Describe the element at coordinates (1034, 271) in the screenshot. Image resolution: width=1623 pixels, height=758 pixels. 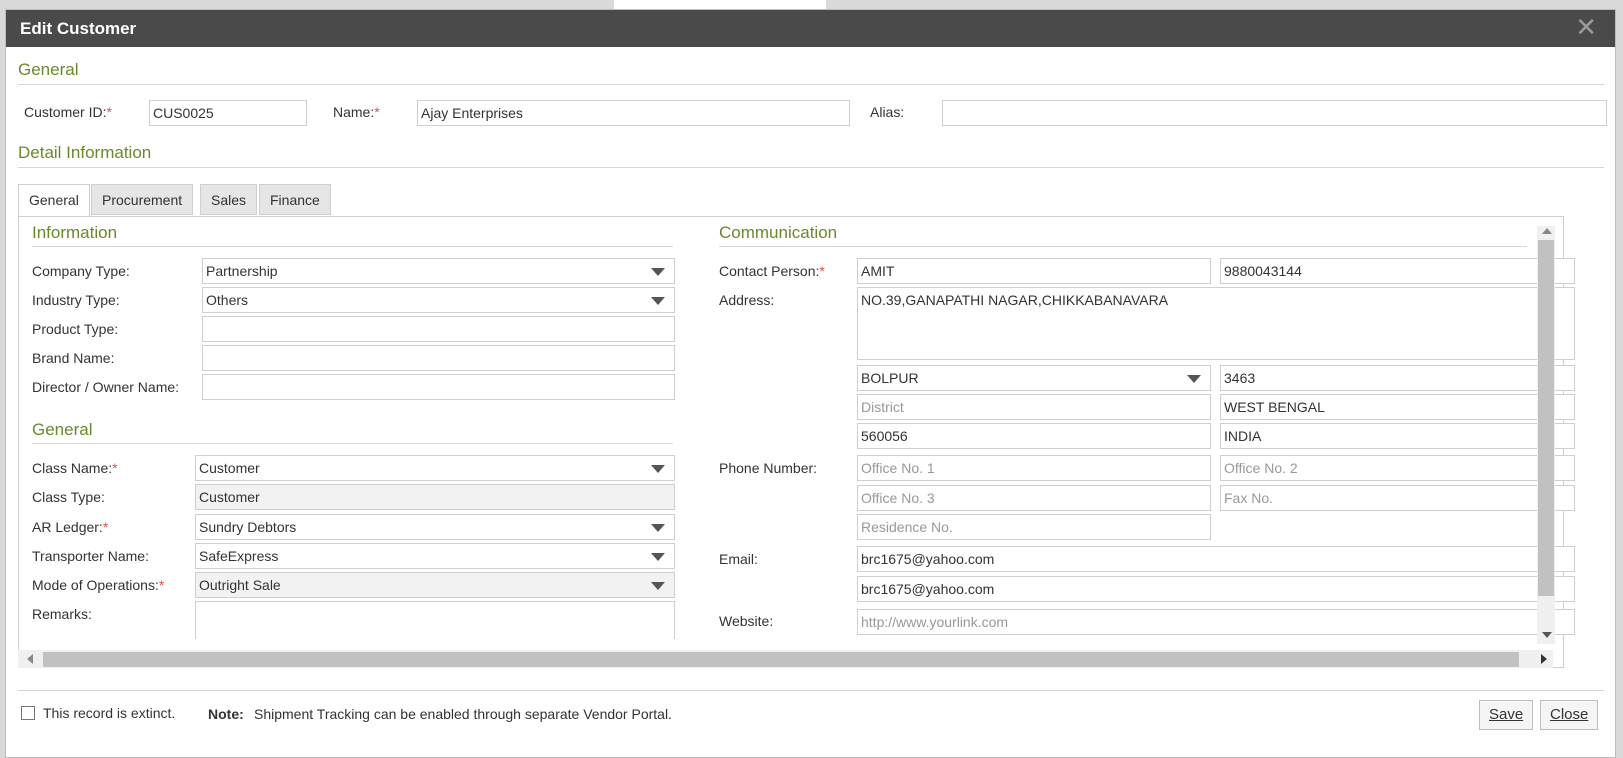
I see `contact-person-input: AMIT` at that location.